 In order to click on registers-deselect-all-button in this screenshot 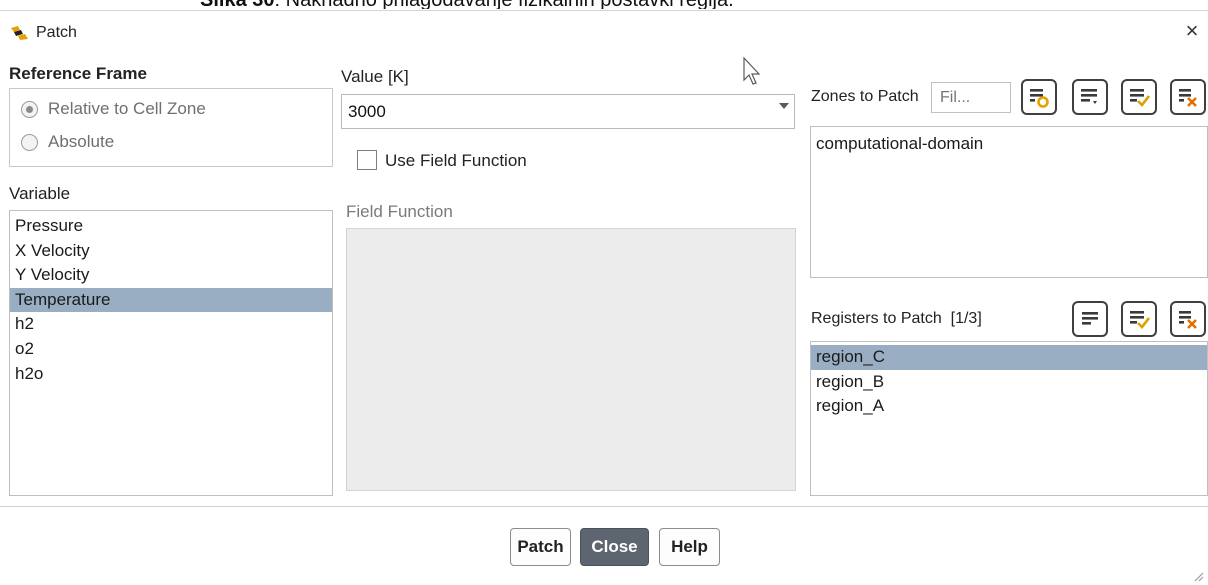, I will do `click(1188, 319)`.